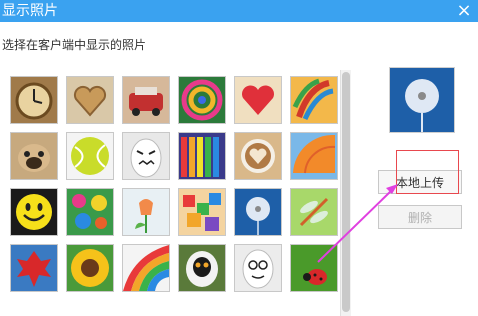 This screenshot has height=316, width=478. What do you see at coordinates (420, 217) in the screenshot?
I see `delete-button: 删除` at bounding box center [420, 217].